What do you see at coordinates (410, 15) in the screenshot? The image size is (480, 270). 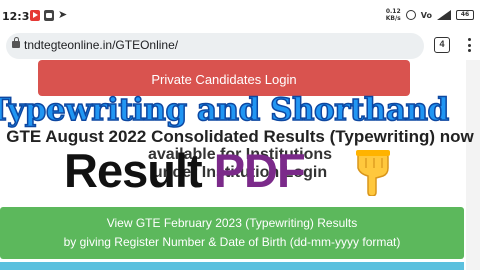 I see `alarm-icon` at bounding box center [410, 15].